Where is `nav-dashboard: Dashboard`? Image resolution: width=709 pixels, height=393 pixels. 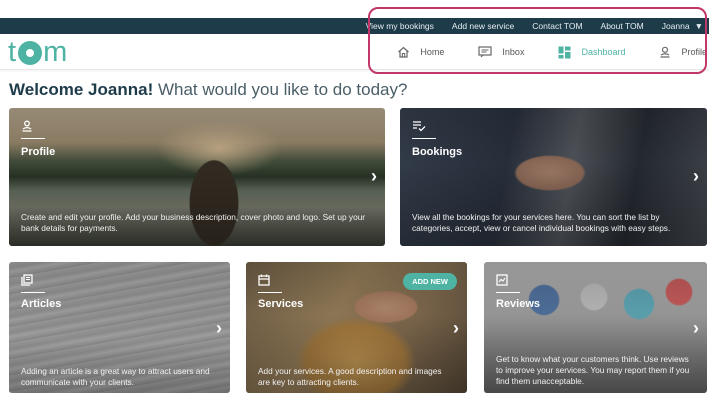
nav-dashboard: Dashboard is located at coordinates (591, 52).